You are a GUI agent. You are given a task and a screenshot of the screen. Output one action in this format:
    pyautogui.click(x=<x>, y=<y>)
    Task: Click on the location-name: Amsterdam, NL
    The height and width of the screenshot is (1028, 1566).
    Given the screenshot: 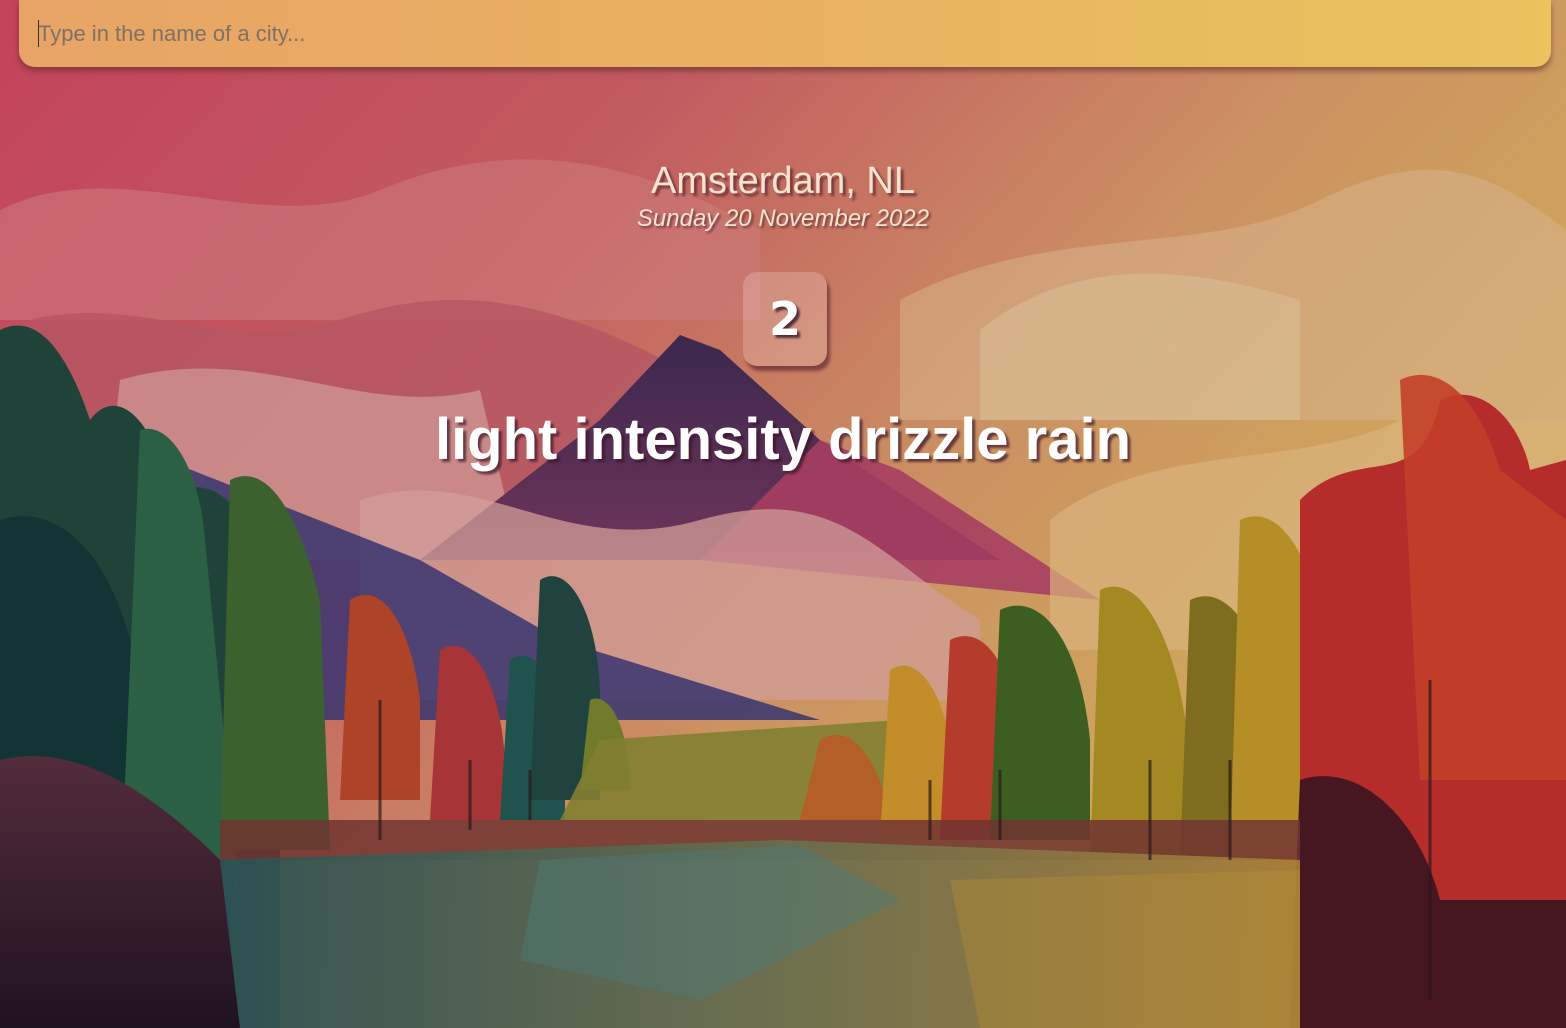 What is the action you would take?
    pyautogui.click(x=783, y=181)
    